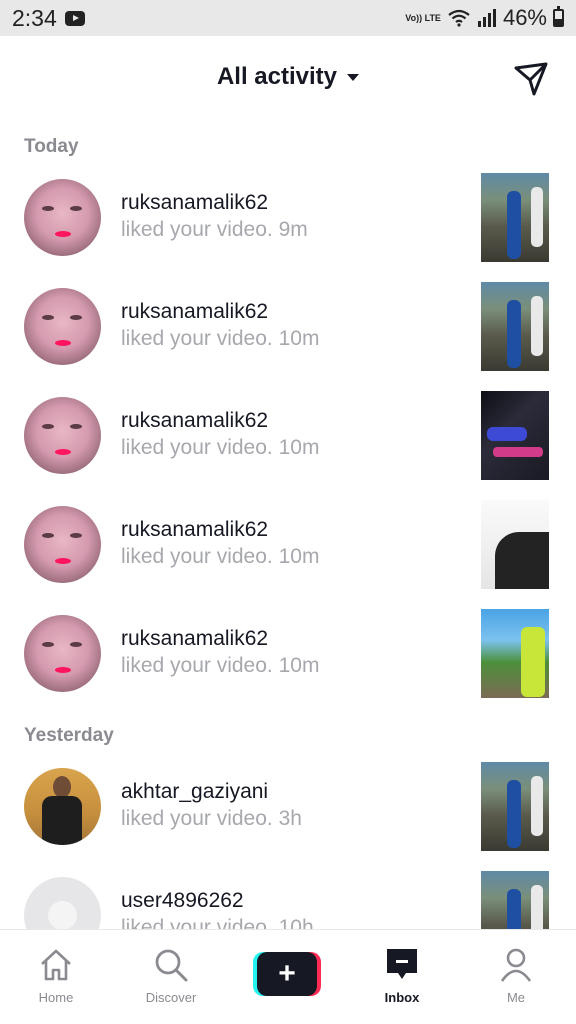 The width and height of the screenshot is (576, 1024). Describe the element at coordinates (171, 965) in the screenshot. I see `search-icon` at that location.